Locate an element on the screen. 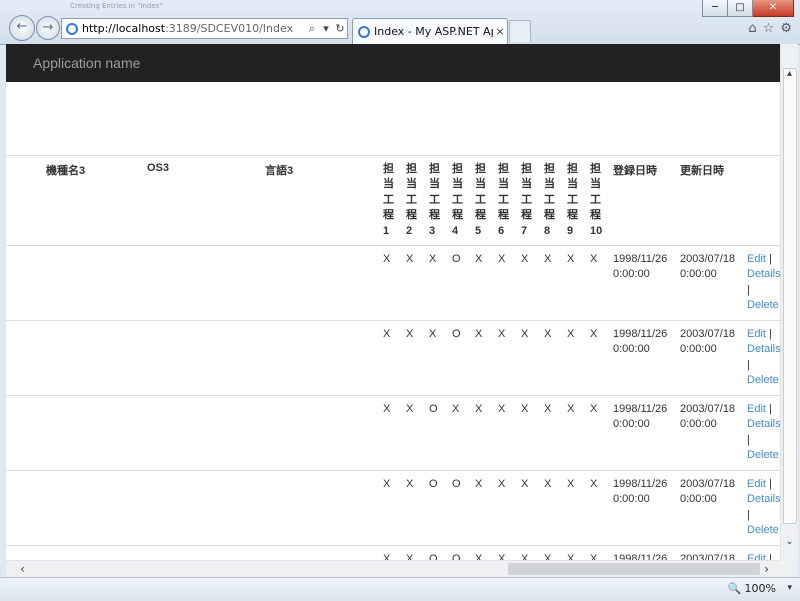 The image size is (800, 601). search-icon: ⌕ is located at coordinates (312, 29).